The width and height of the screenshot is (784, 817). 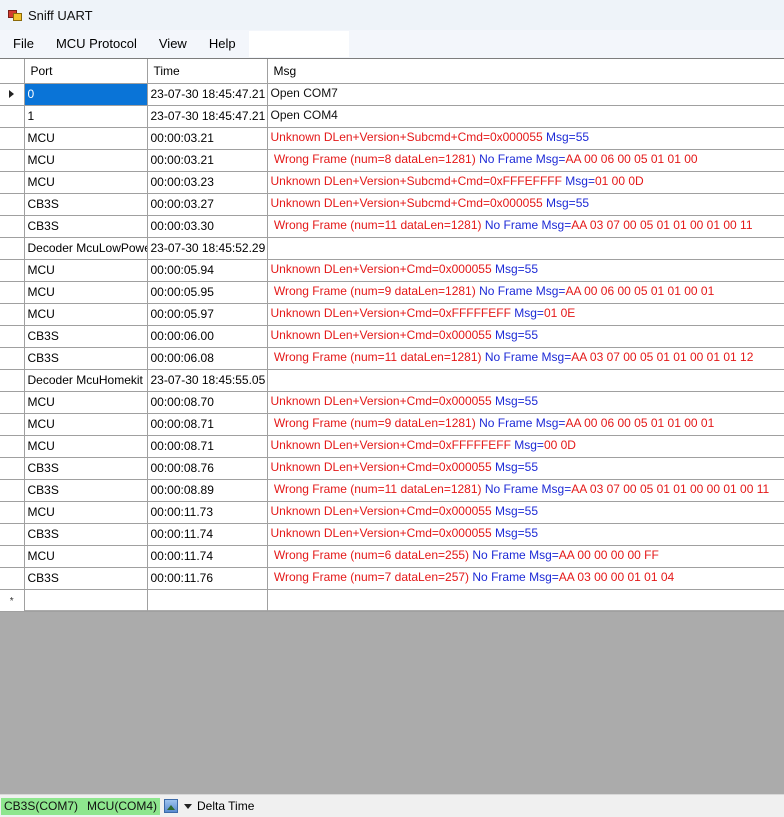 What do you see at coordinates (207, 600) in the screenshot?
I see `cell-time` at bounding box center [207, 600].